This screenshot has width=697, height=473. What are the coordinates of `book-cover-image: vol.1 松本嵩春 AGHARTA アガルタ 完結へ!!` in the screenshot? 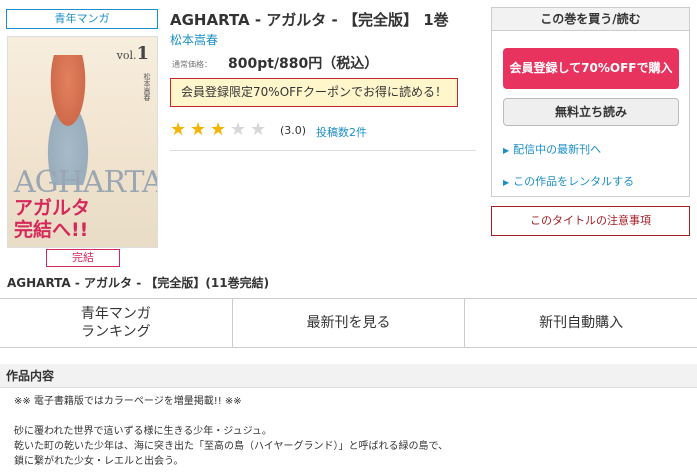 It's located at (82, 142).